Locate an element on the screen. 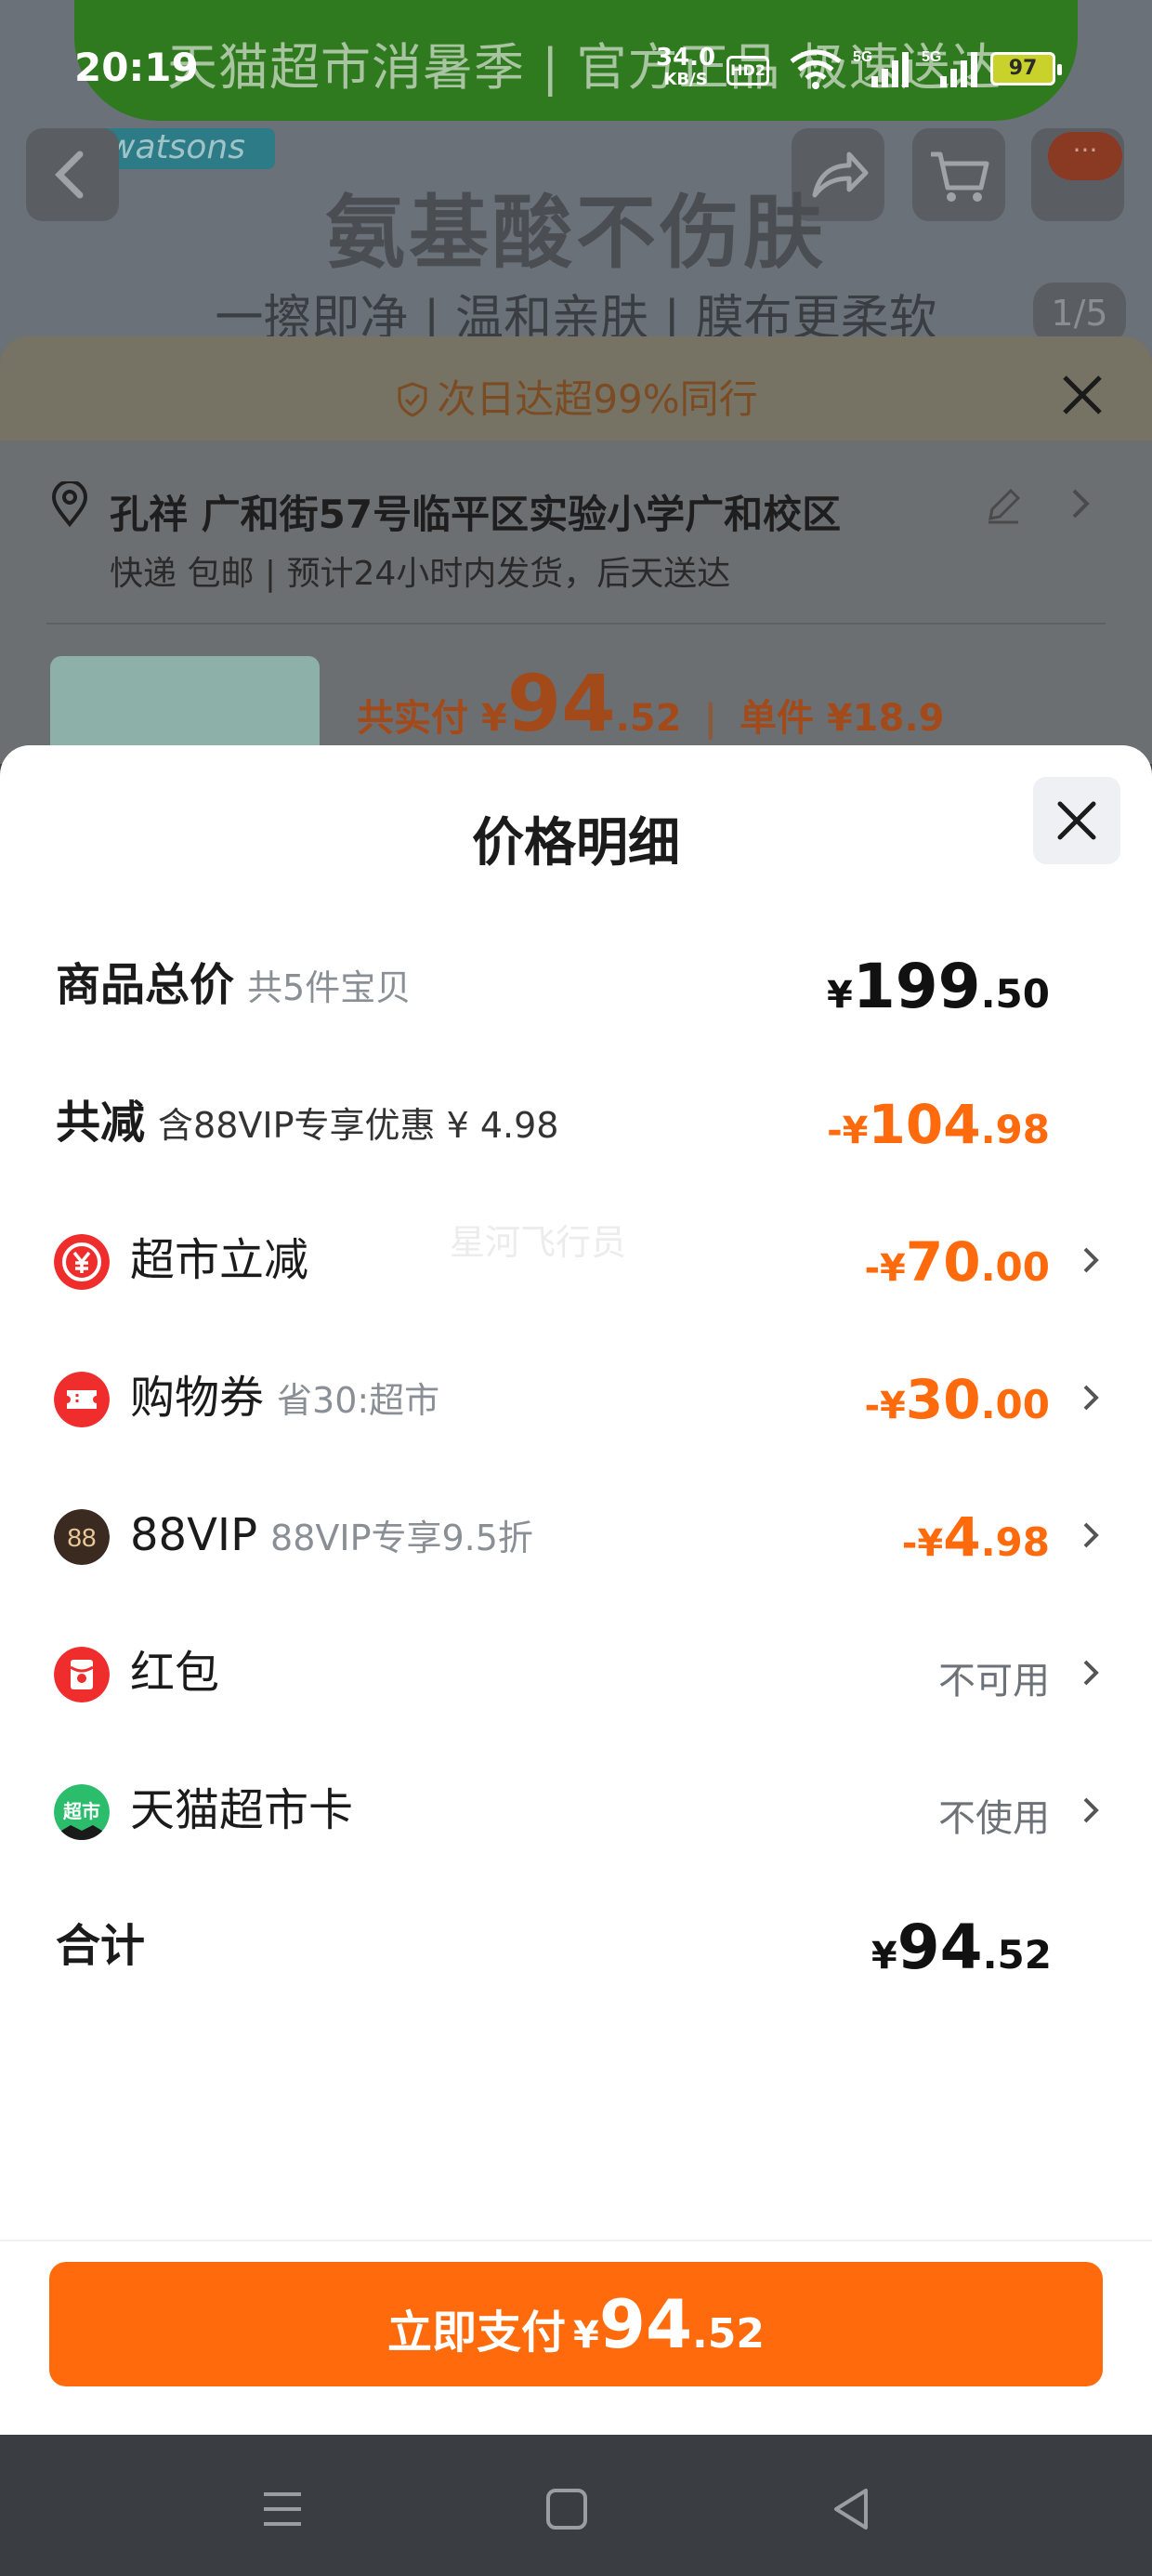  location-pin-icon is located at coordinates (69, 504).